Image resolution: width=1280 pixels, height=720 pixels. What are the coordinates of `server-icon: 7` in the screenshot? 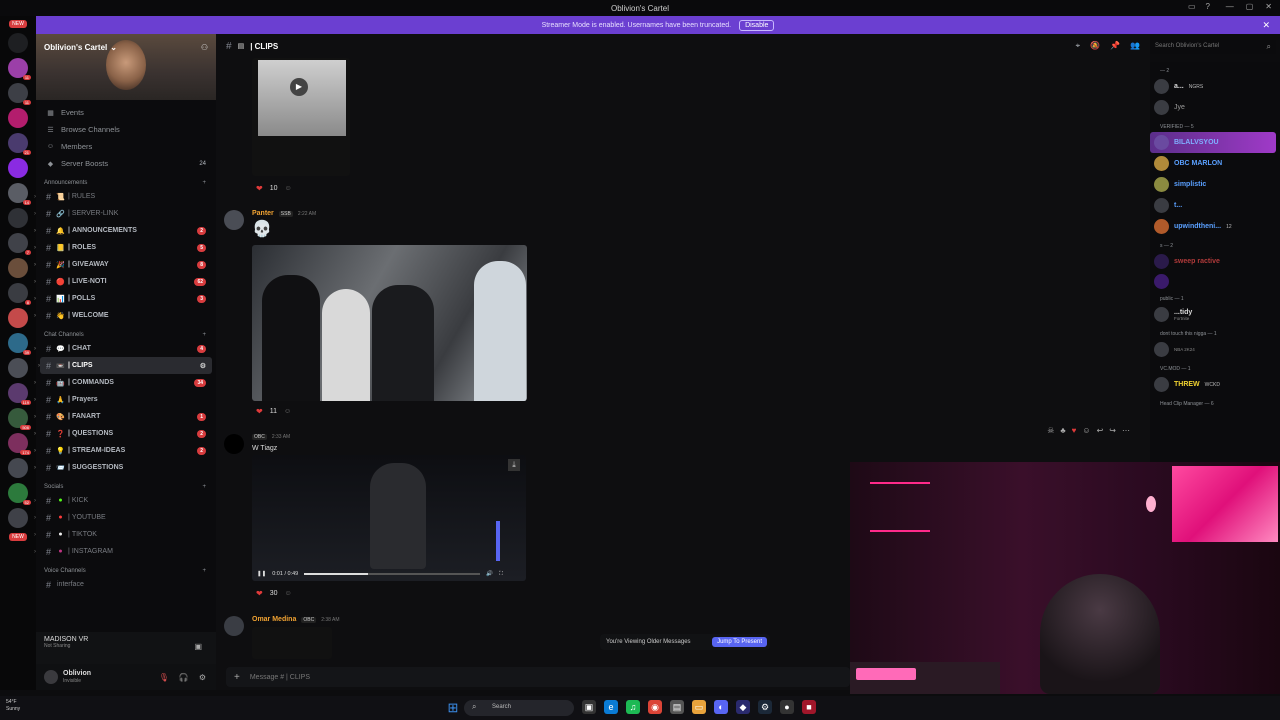 It's located at (19, 244).